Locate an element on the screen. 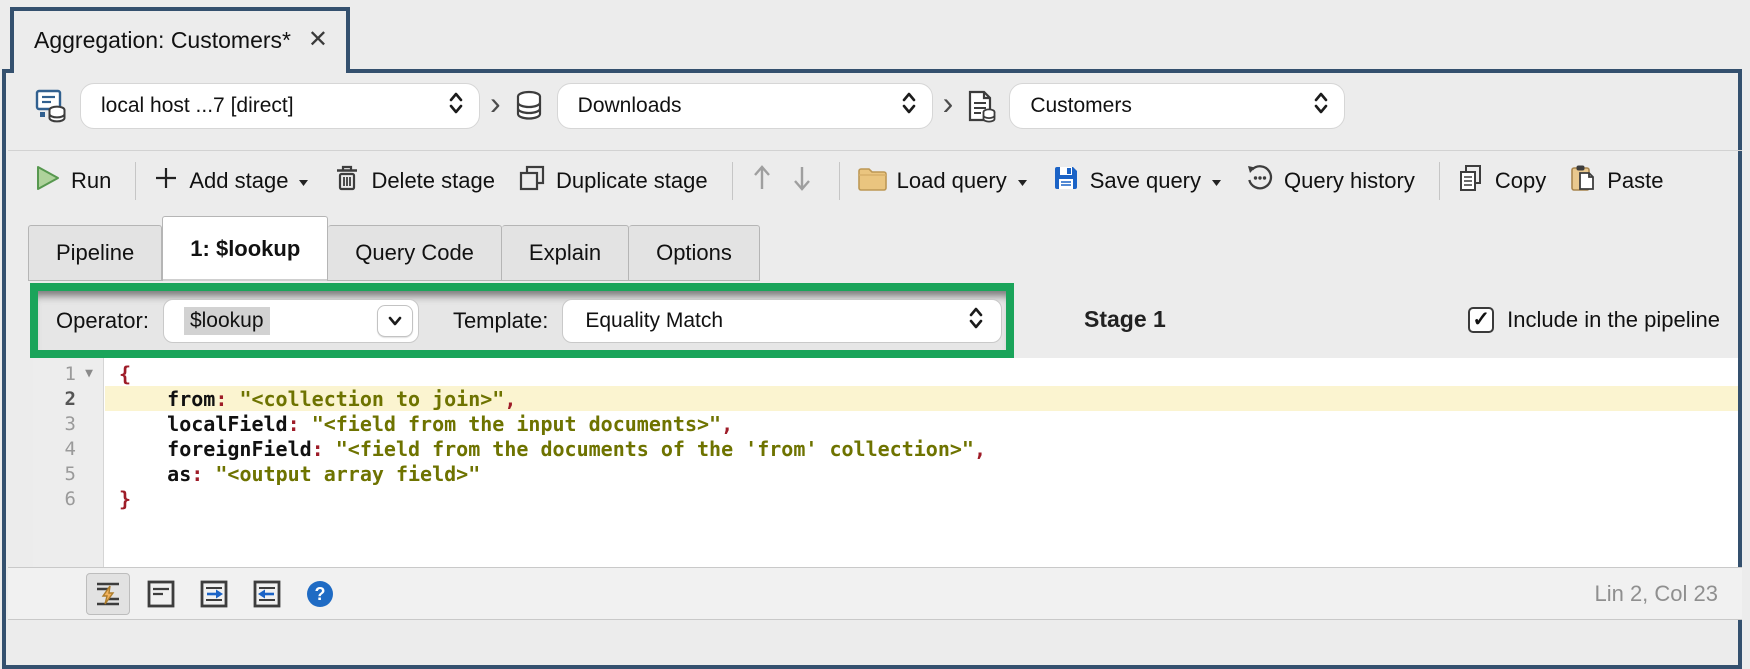 Image resolution: width=1750 pixels, height=669 pixels. duplicate-stage-button: Duplicate stage is located at coordinates (612, 181).